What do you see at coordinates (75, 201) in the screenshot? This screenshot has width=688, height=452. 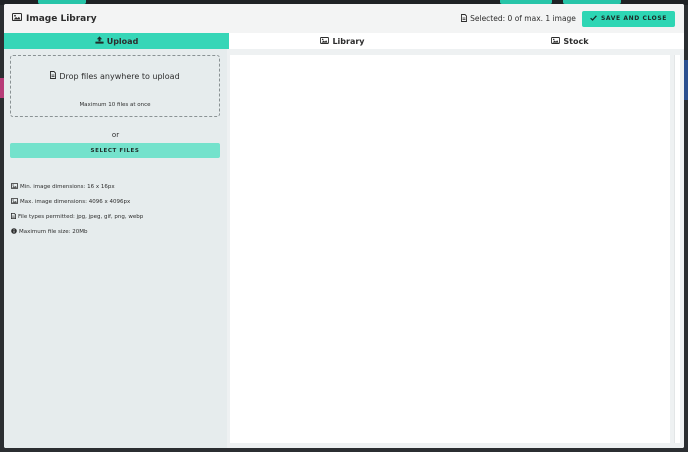 I see `requirement-text: Max. image dimensions: 4096 x 4096px` at bounding box center [75, 201].